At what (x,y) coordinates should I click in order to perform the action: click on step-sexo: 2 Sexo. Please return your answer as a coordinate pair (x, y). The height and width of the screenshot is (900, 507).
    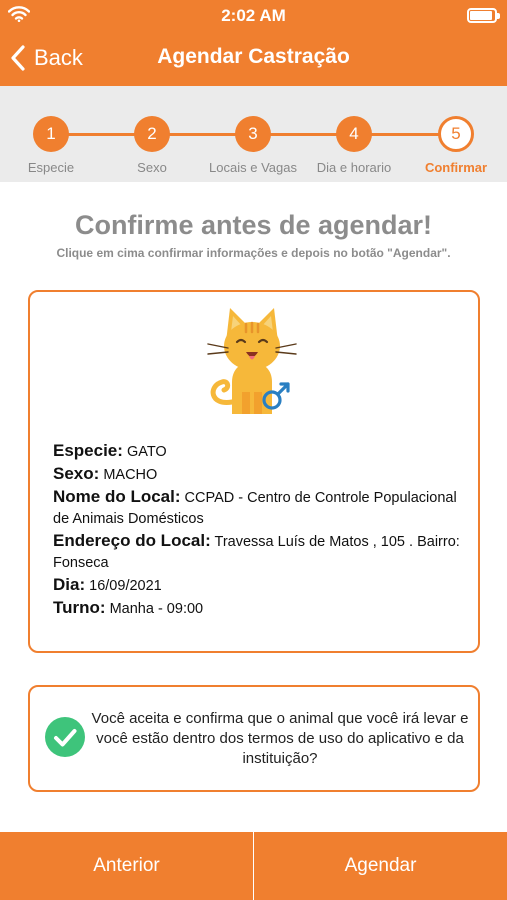
    Looking at the image, I should click on (152, 145).